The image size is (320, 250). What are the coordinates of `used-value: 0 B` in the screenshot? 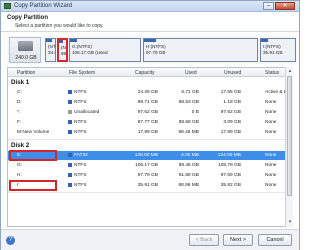 It's located at (195, 112).